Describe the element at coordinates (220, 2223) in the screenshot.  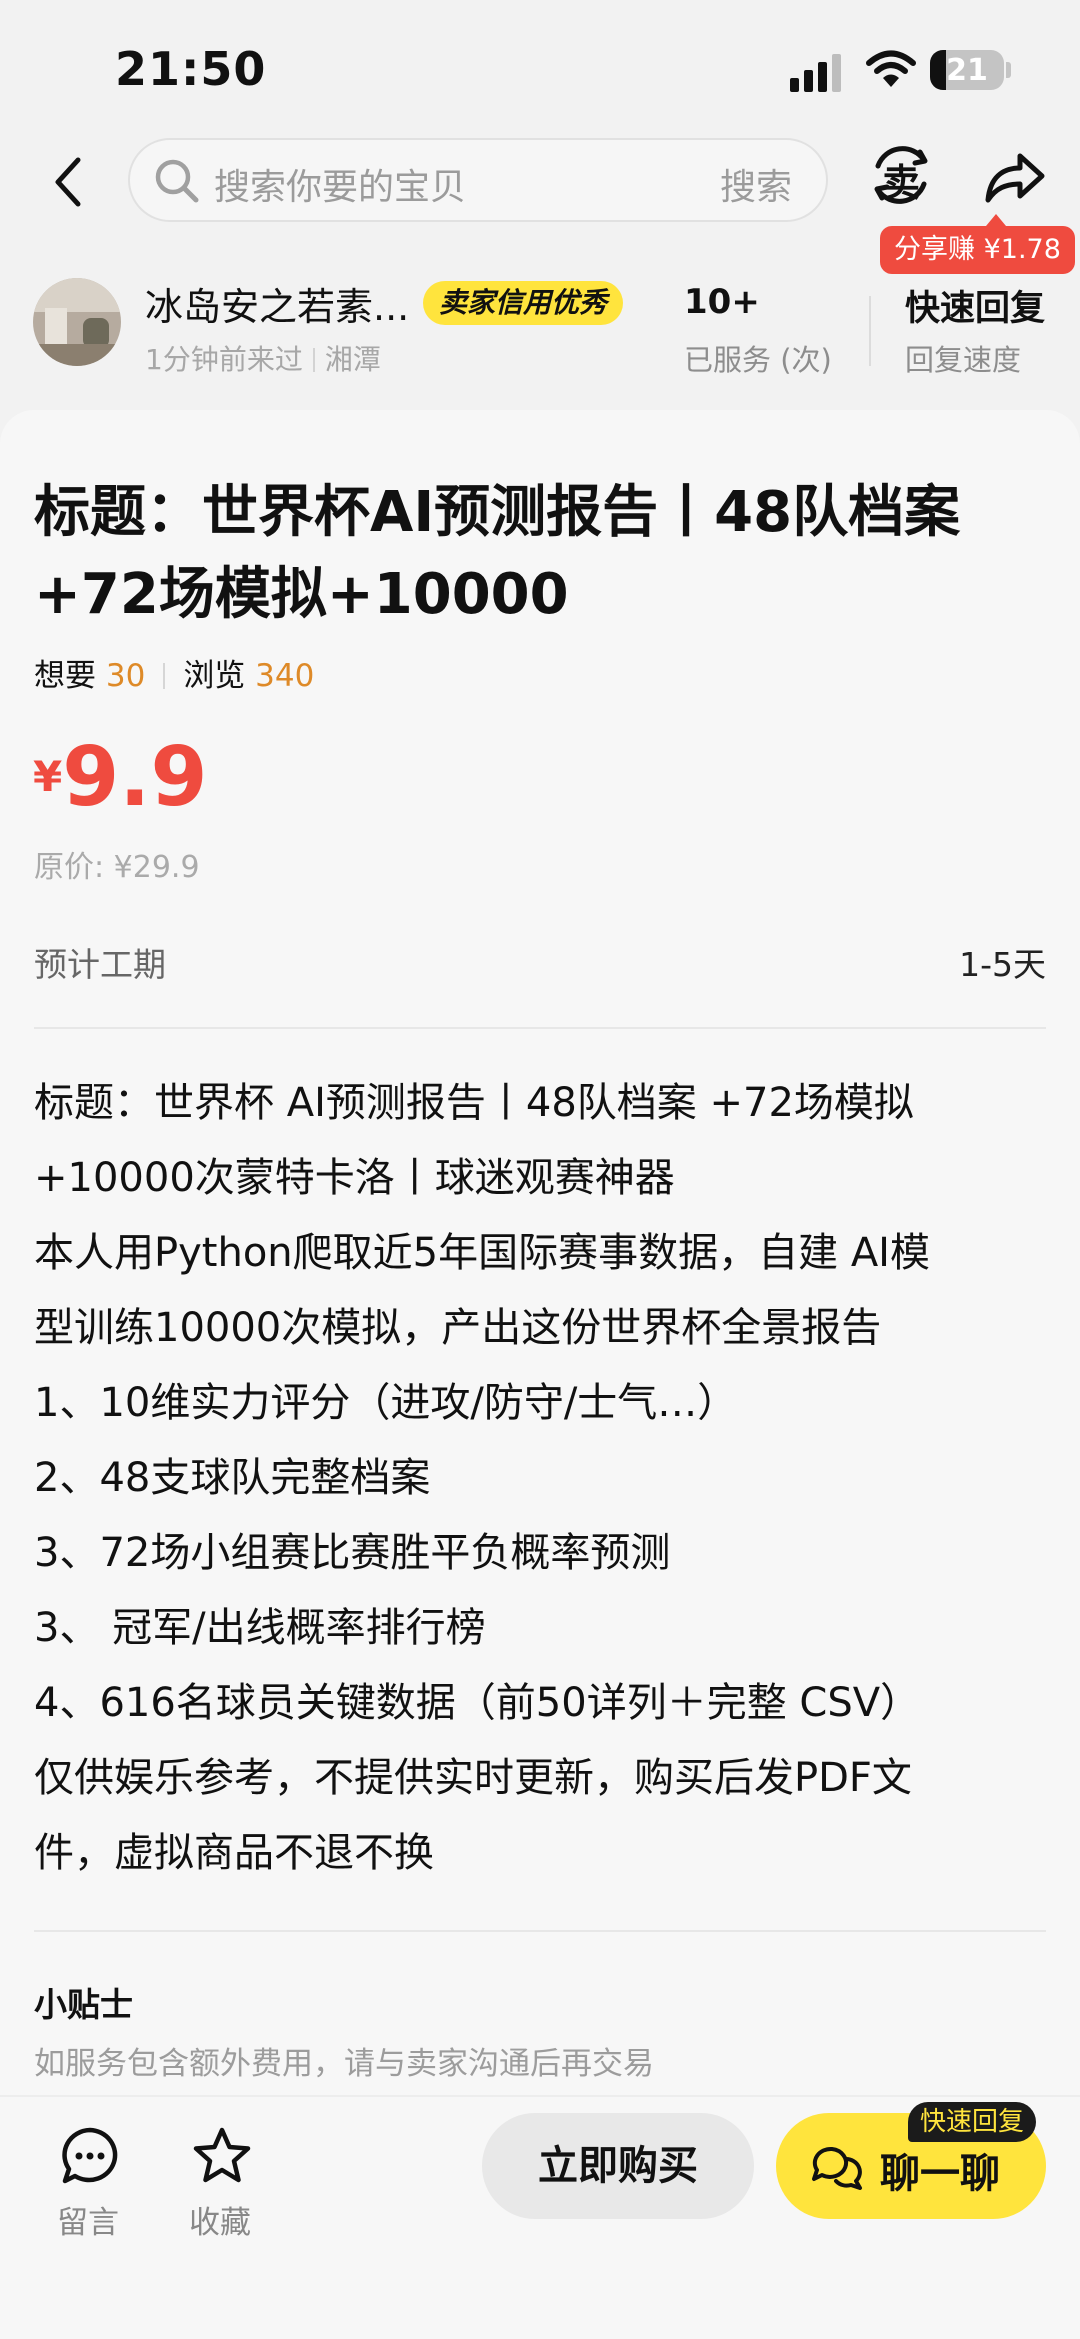
I see `favorite-label: 收藏` at that location.